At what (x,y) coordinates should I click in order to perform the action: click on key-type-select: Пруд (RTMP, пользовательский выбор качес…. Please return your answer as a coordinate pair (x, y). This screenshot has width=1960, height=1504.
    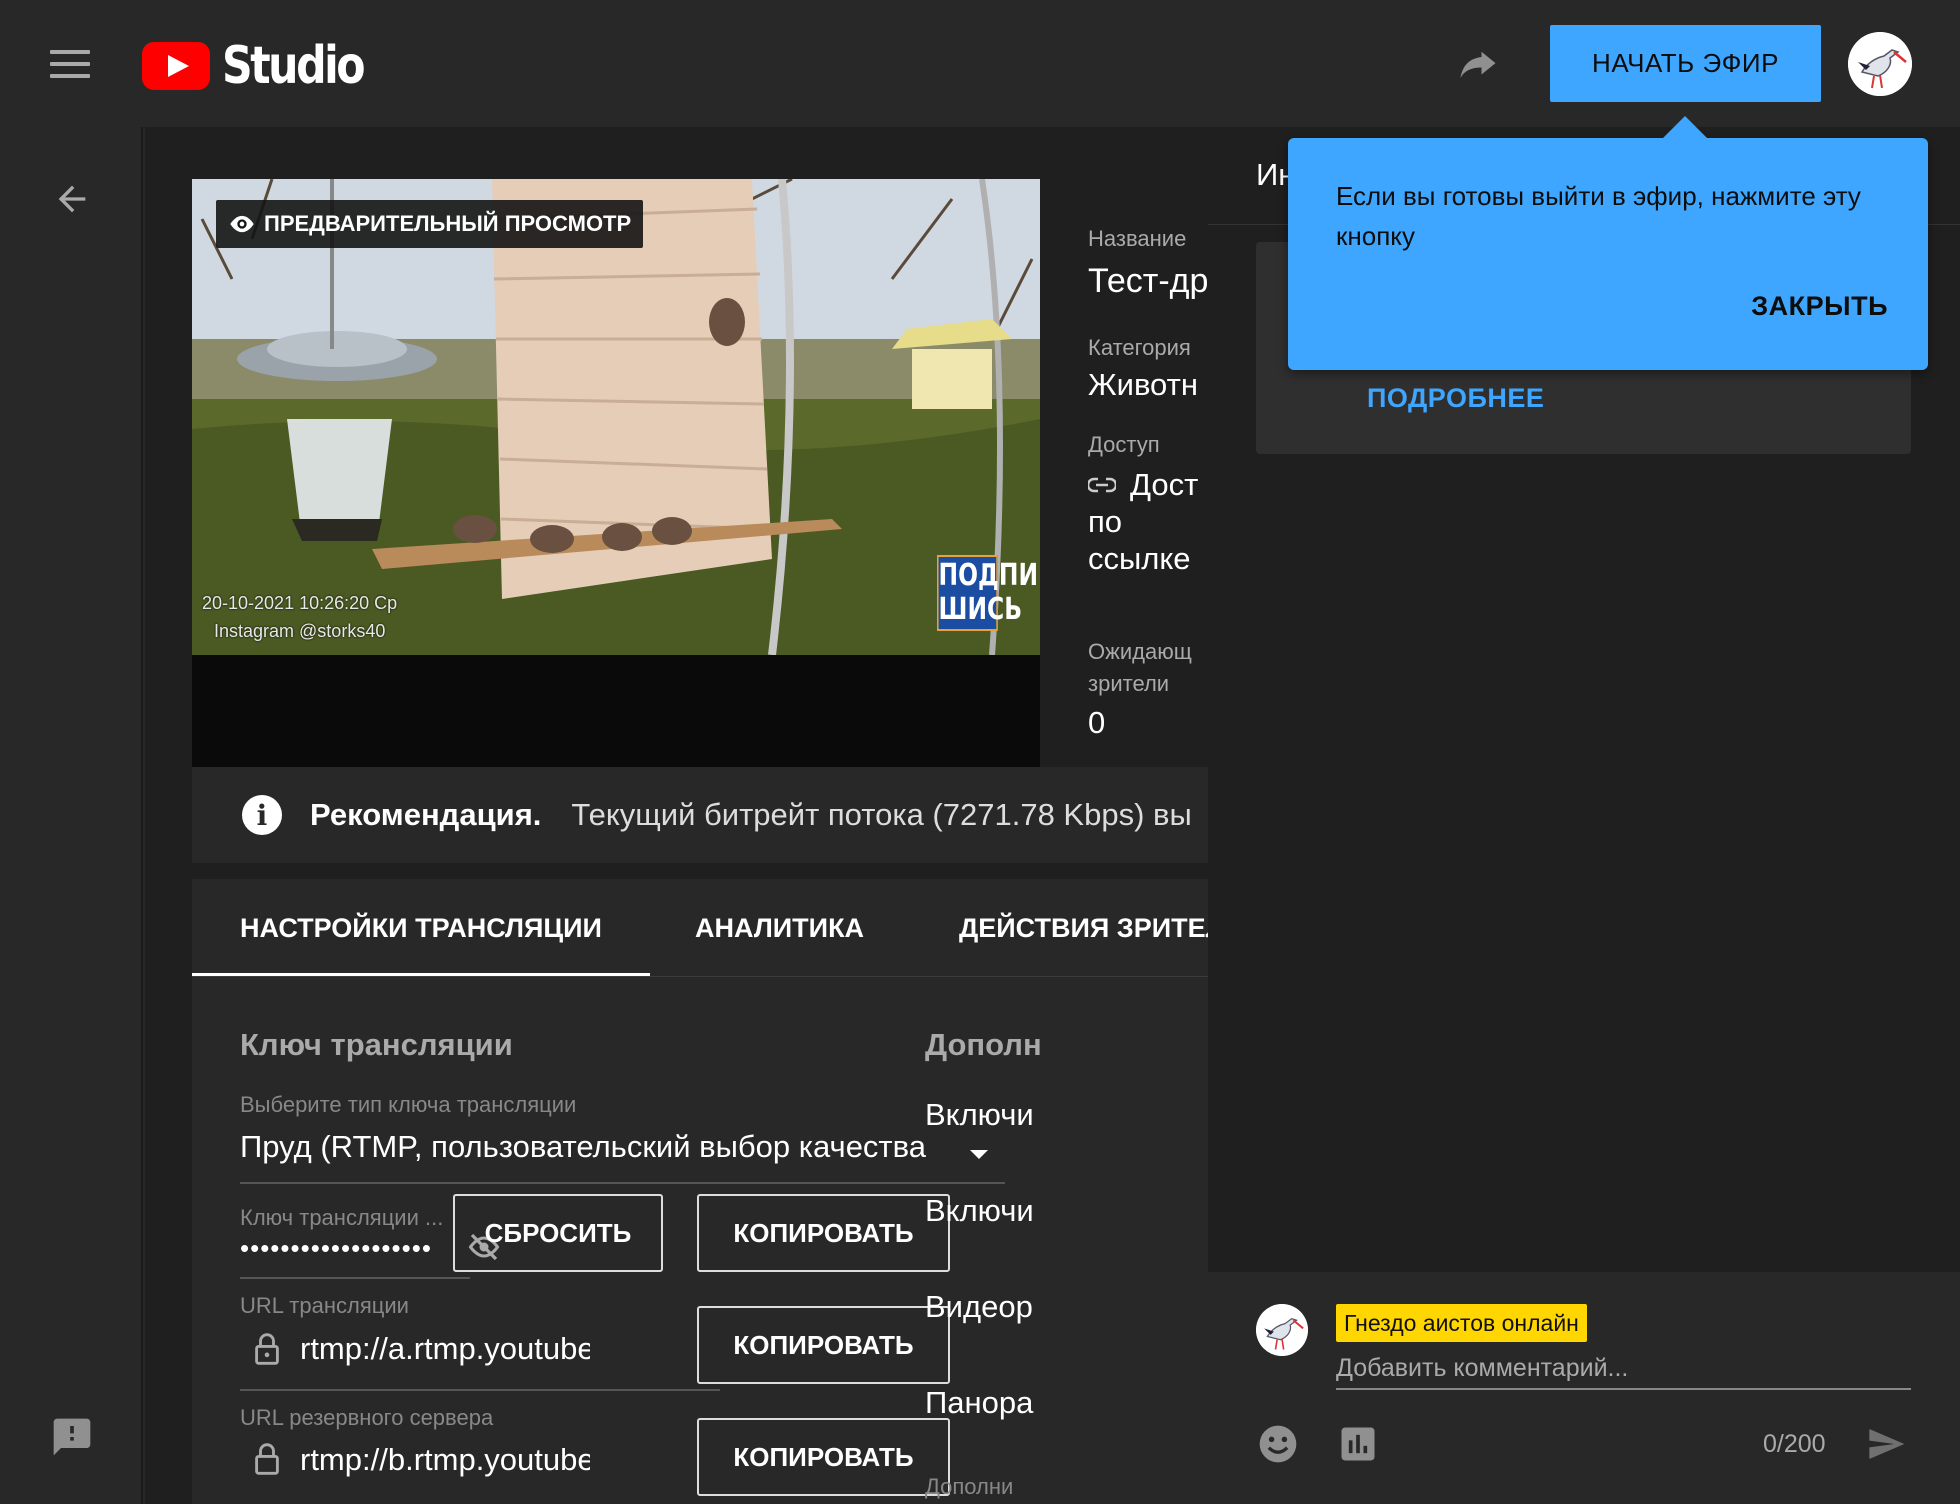
    Looking at the image, I should click on (583, 1147).